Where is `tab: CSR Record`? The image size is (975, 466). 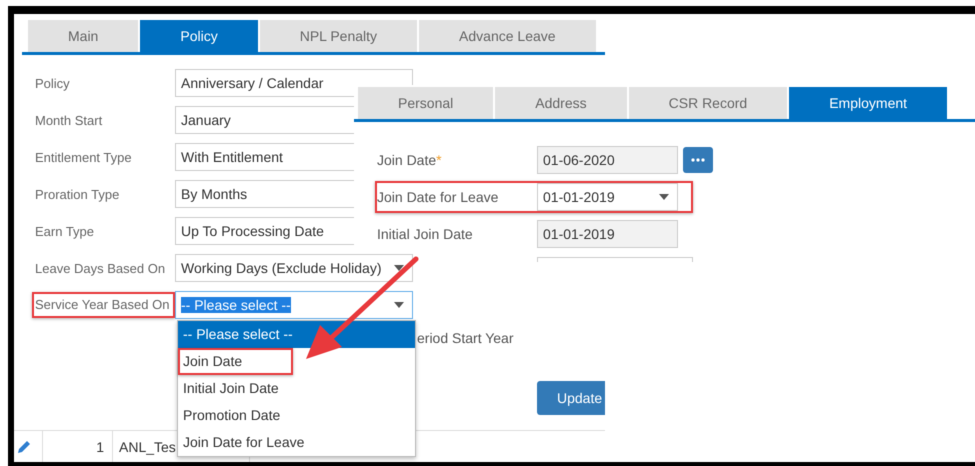
tab: CSR Record is located at coordinates (708, 103).